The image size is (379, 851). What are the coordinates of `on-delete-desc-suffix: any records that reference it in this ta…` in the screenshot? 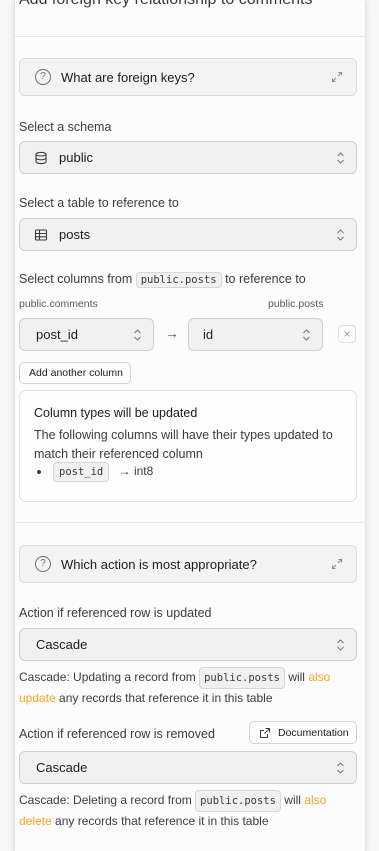 It's located at (162, 821).